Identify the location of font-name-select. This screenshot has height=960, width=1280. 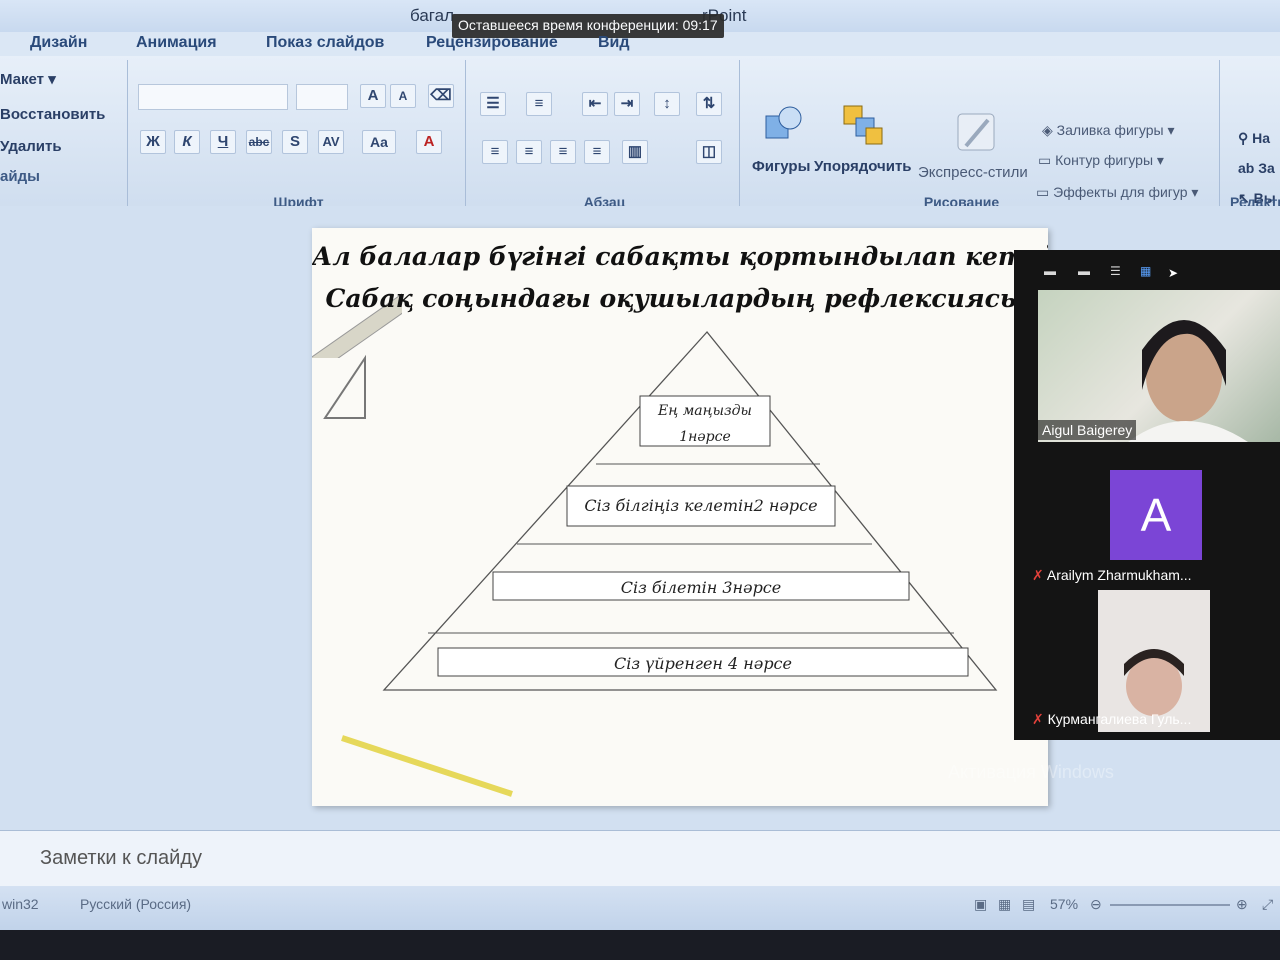
(213, 97).